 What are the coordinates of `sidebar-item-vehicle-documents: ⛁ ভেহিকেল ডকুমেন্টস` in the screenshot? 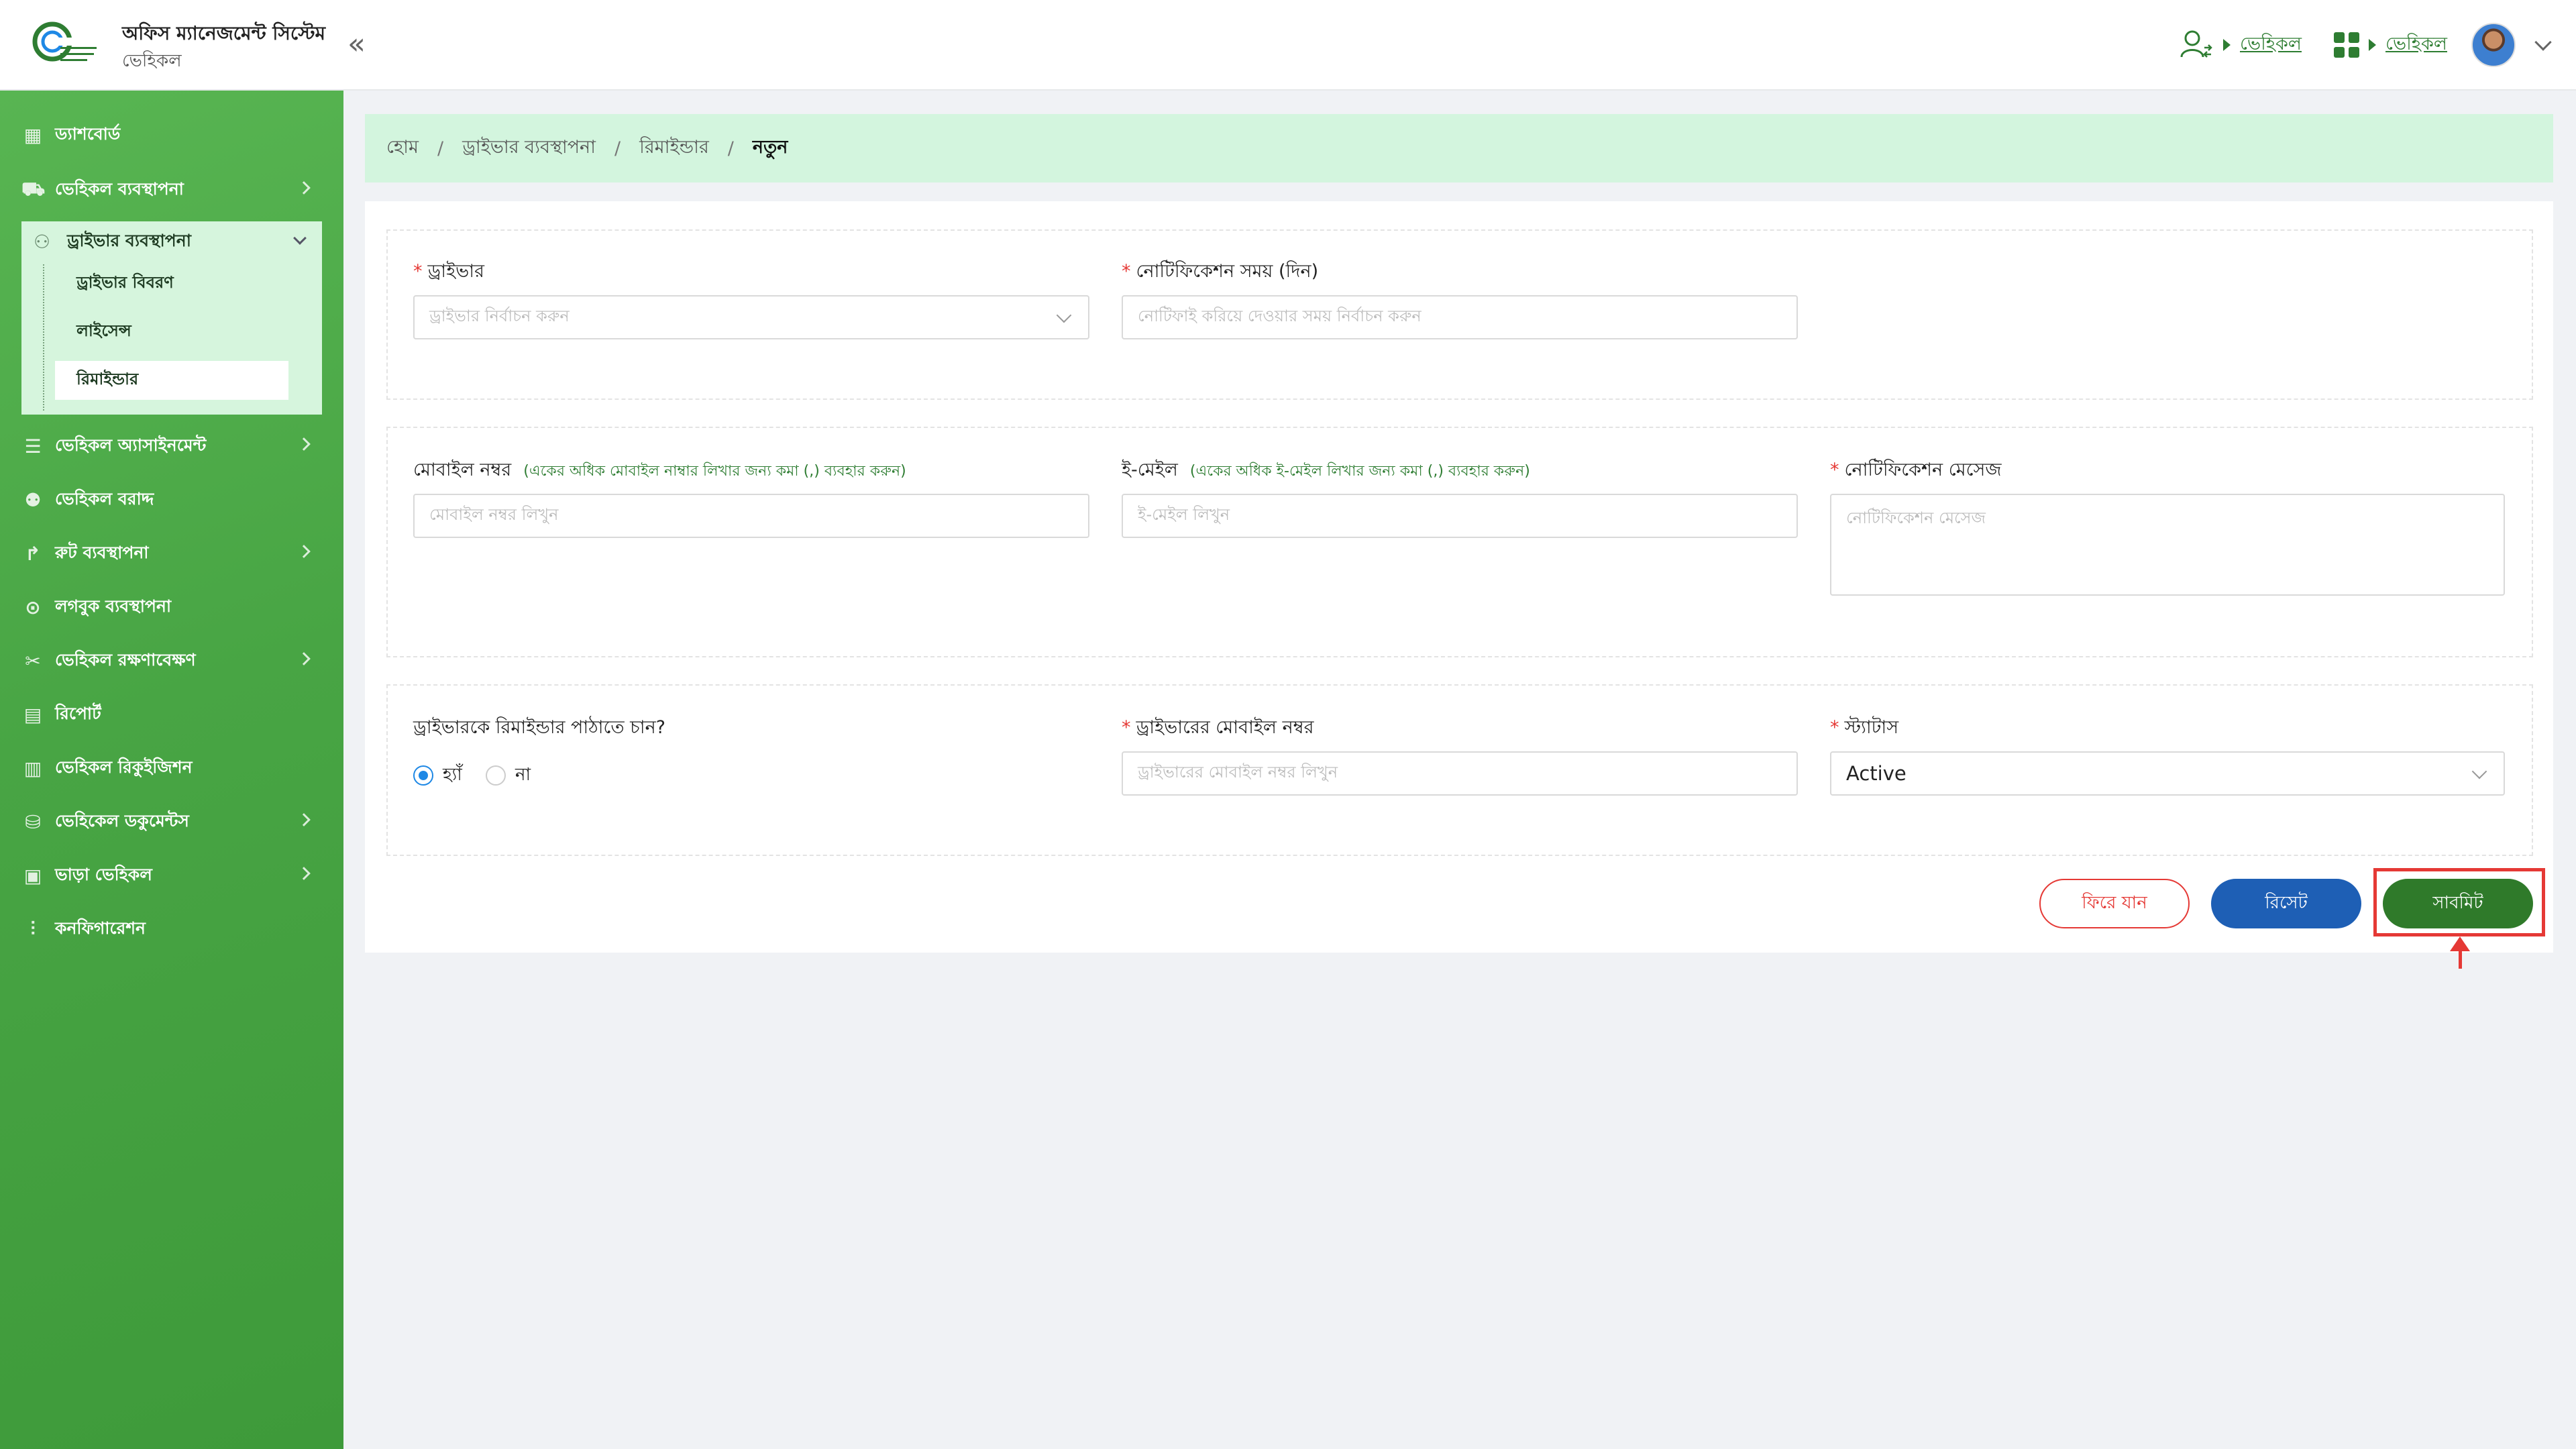 It's located at (172, 822).